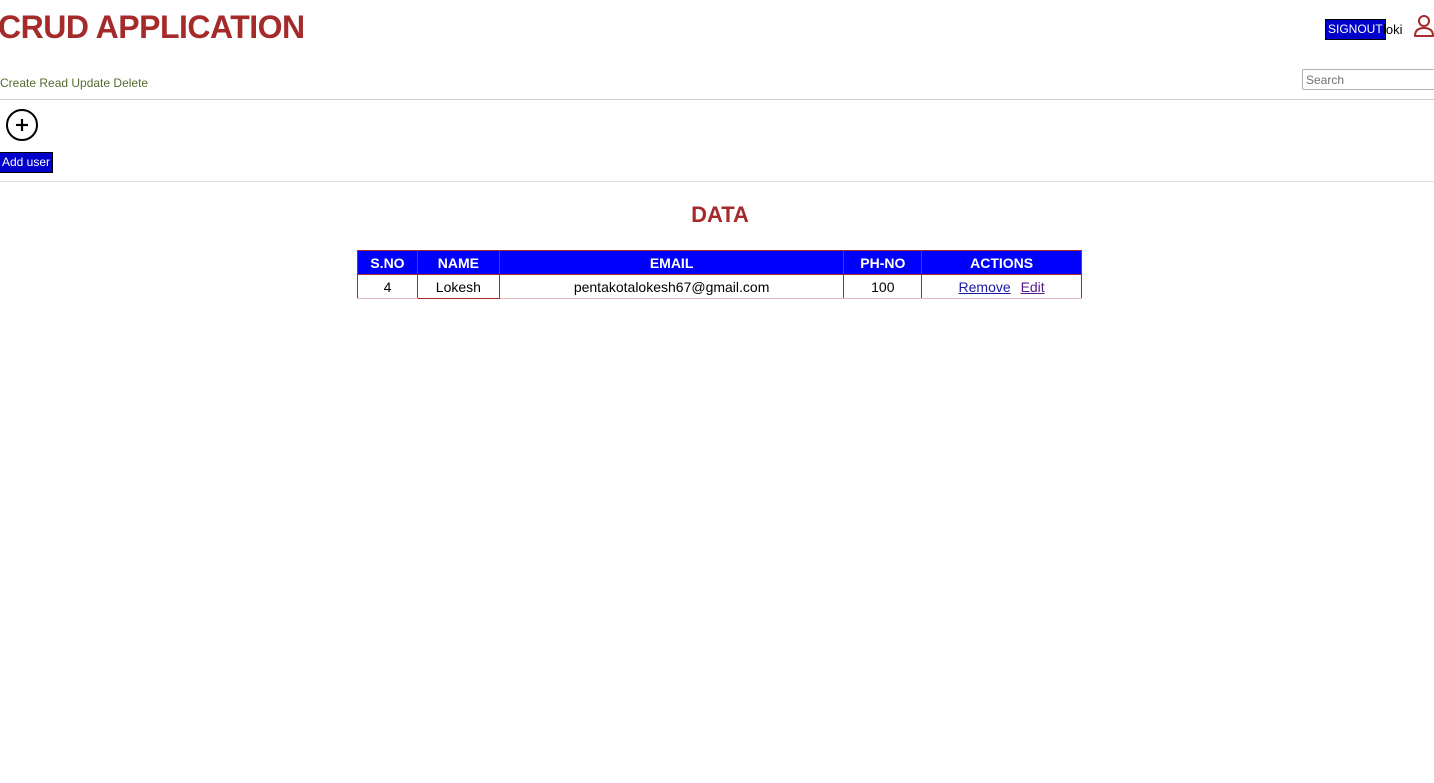 Image resolution: width=1434 pixels, height=783 pixels. I want to click on app-title: CRUD APPLICATION, so click(152, 27).